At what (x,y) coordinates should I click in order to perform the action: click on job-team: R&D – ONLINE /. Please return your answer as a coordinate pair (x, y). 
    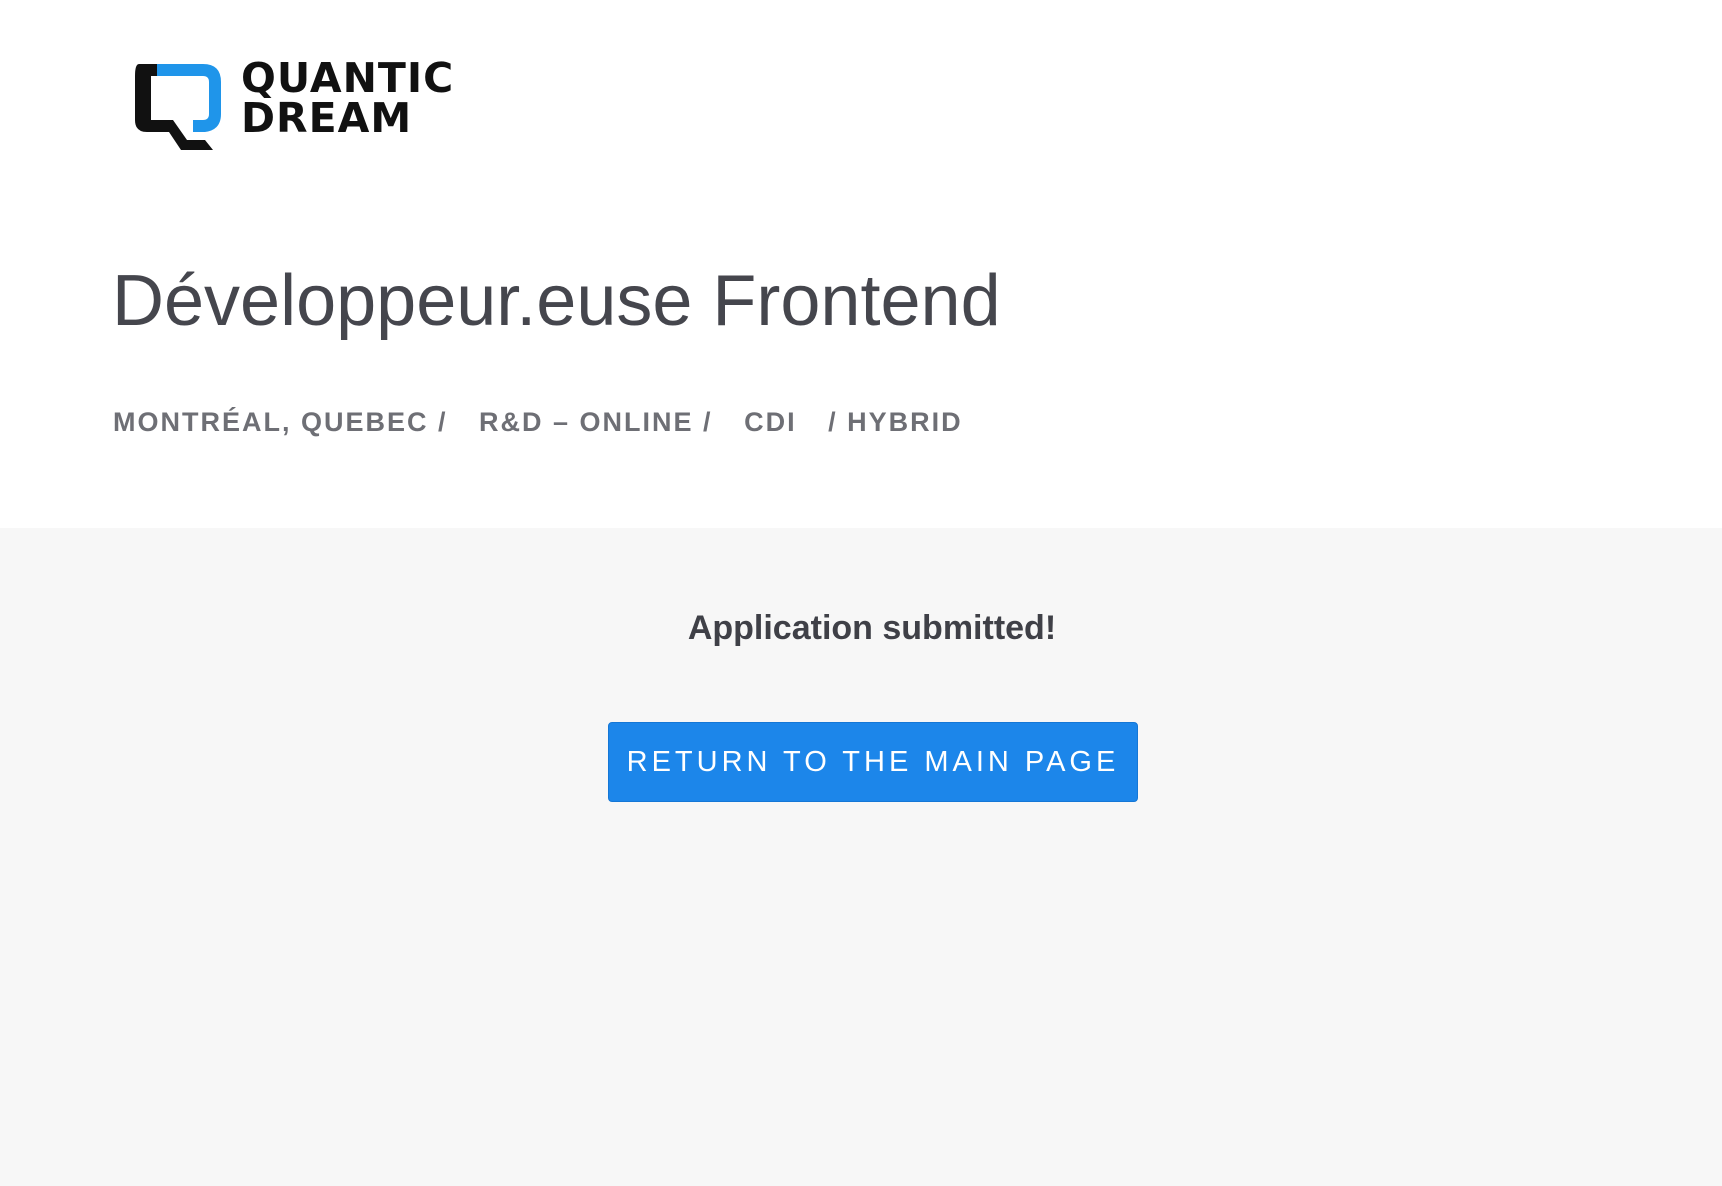
    Looking at the image, I should click on (596, 422).